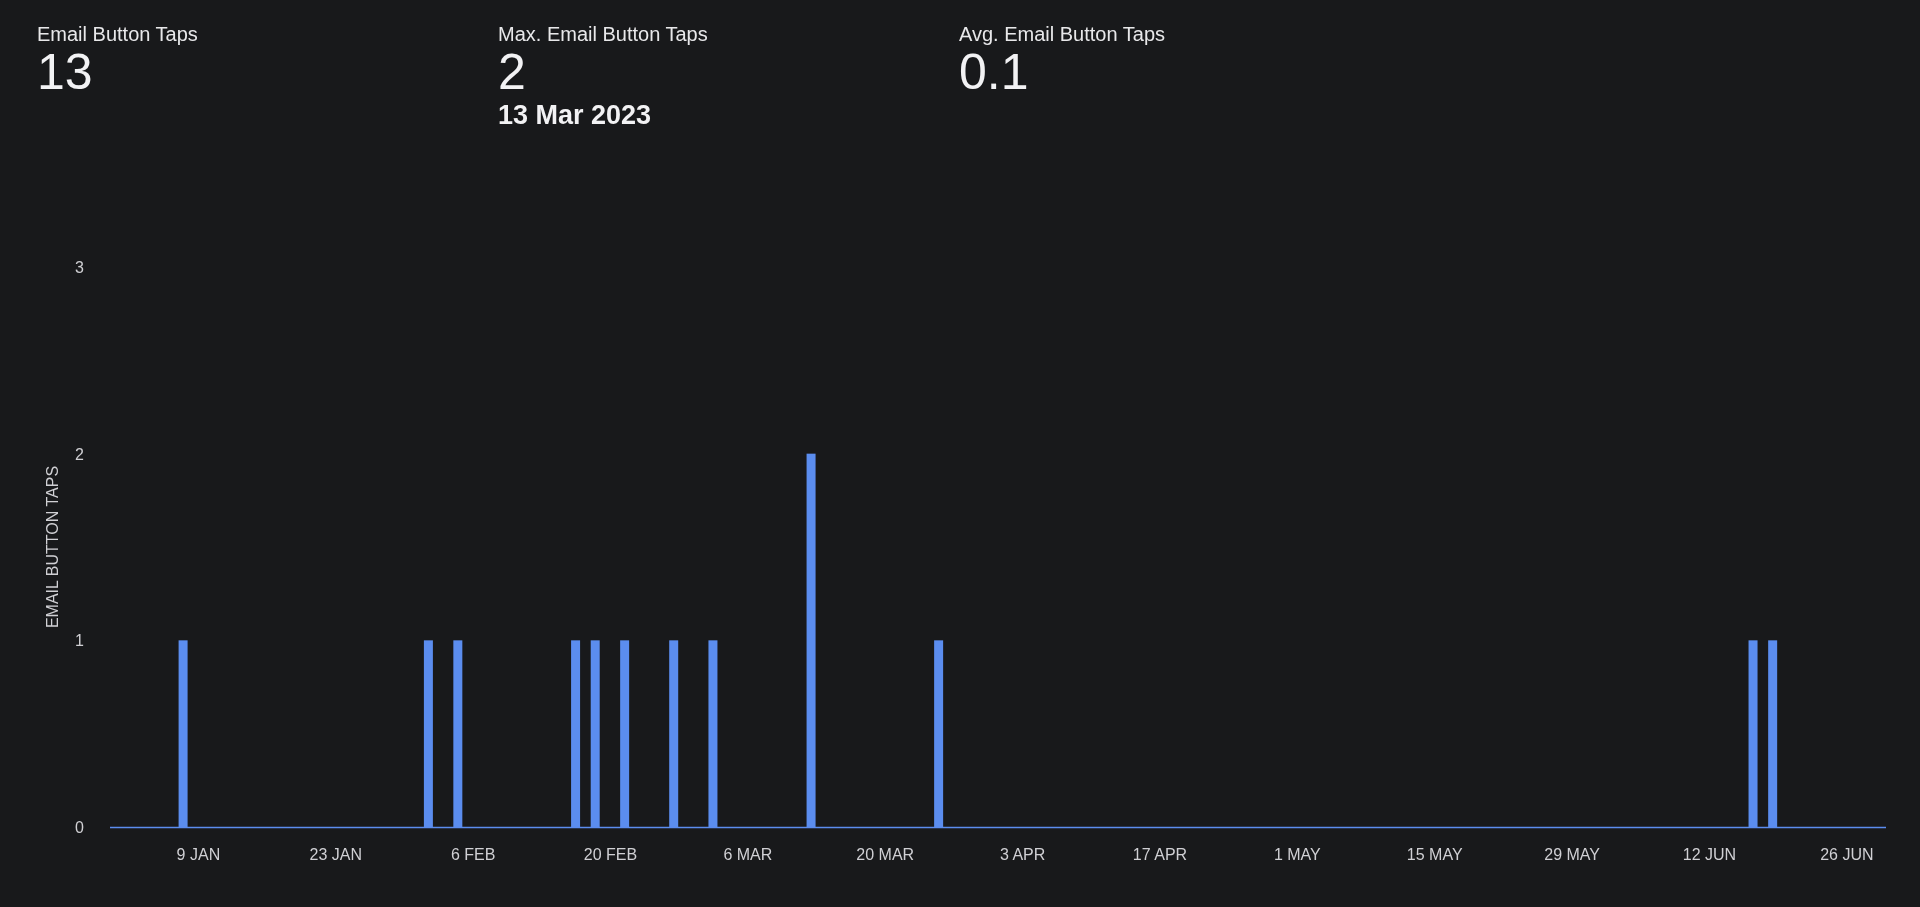 This screenshot has height=907, width=1920. What do you see at coordinates (79, 641) in the screenshot?
I see `y-tick-label: 1` at bounding box center [79, 641].